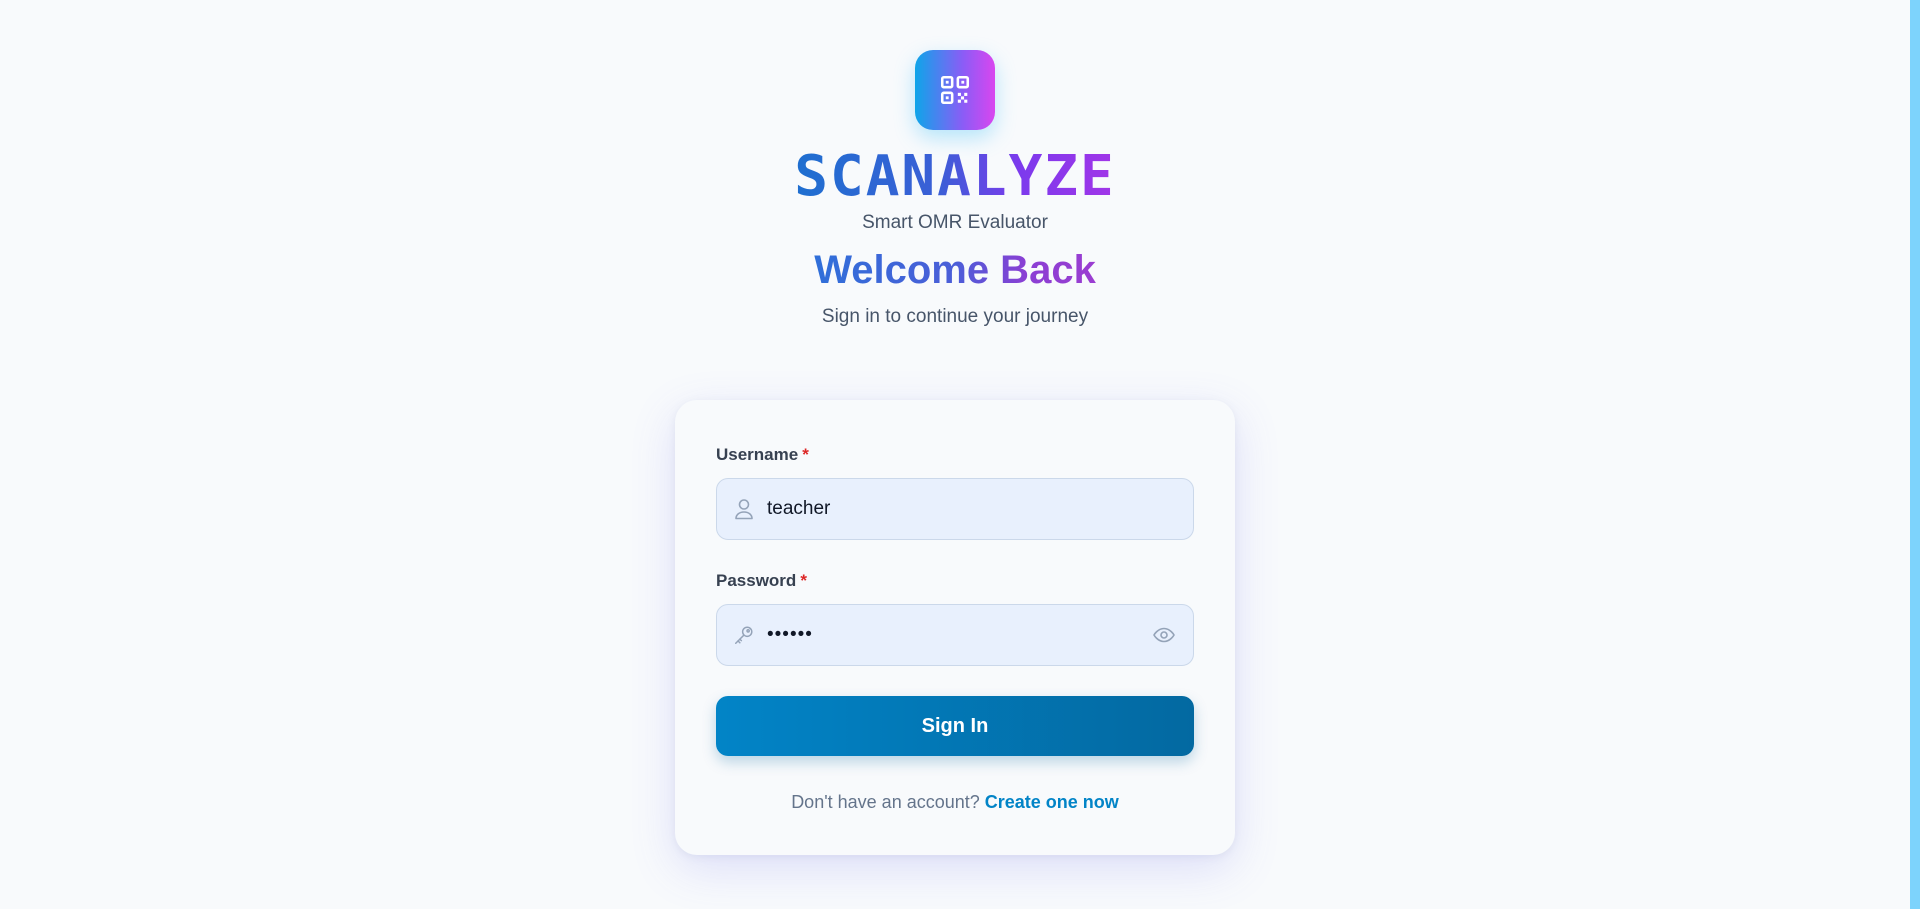 The width and height of the screenshot is (1920, 909). I want to click on login-card: Username* Password*, so click(955, 627).